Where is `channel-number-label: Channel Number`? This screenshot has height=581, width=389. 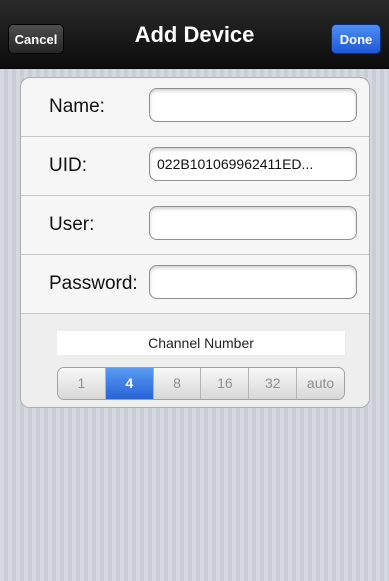
channel-number-label: Channel Number is located at coordinates (201, 343).